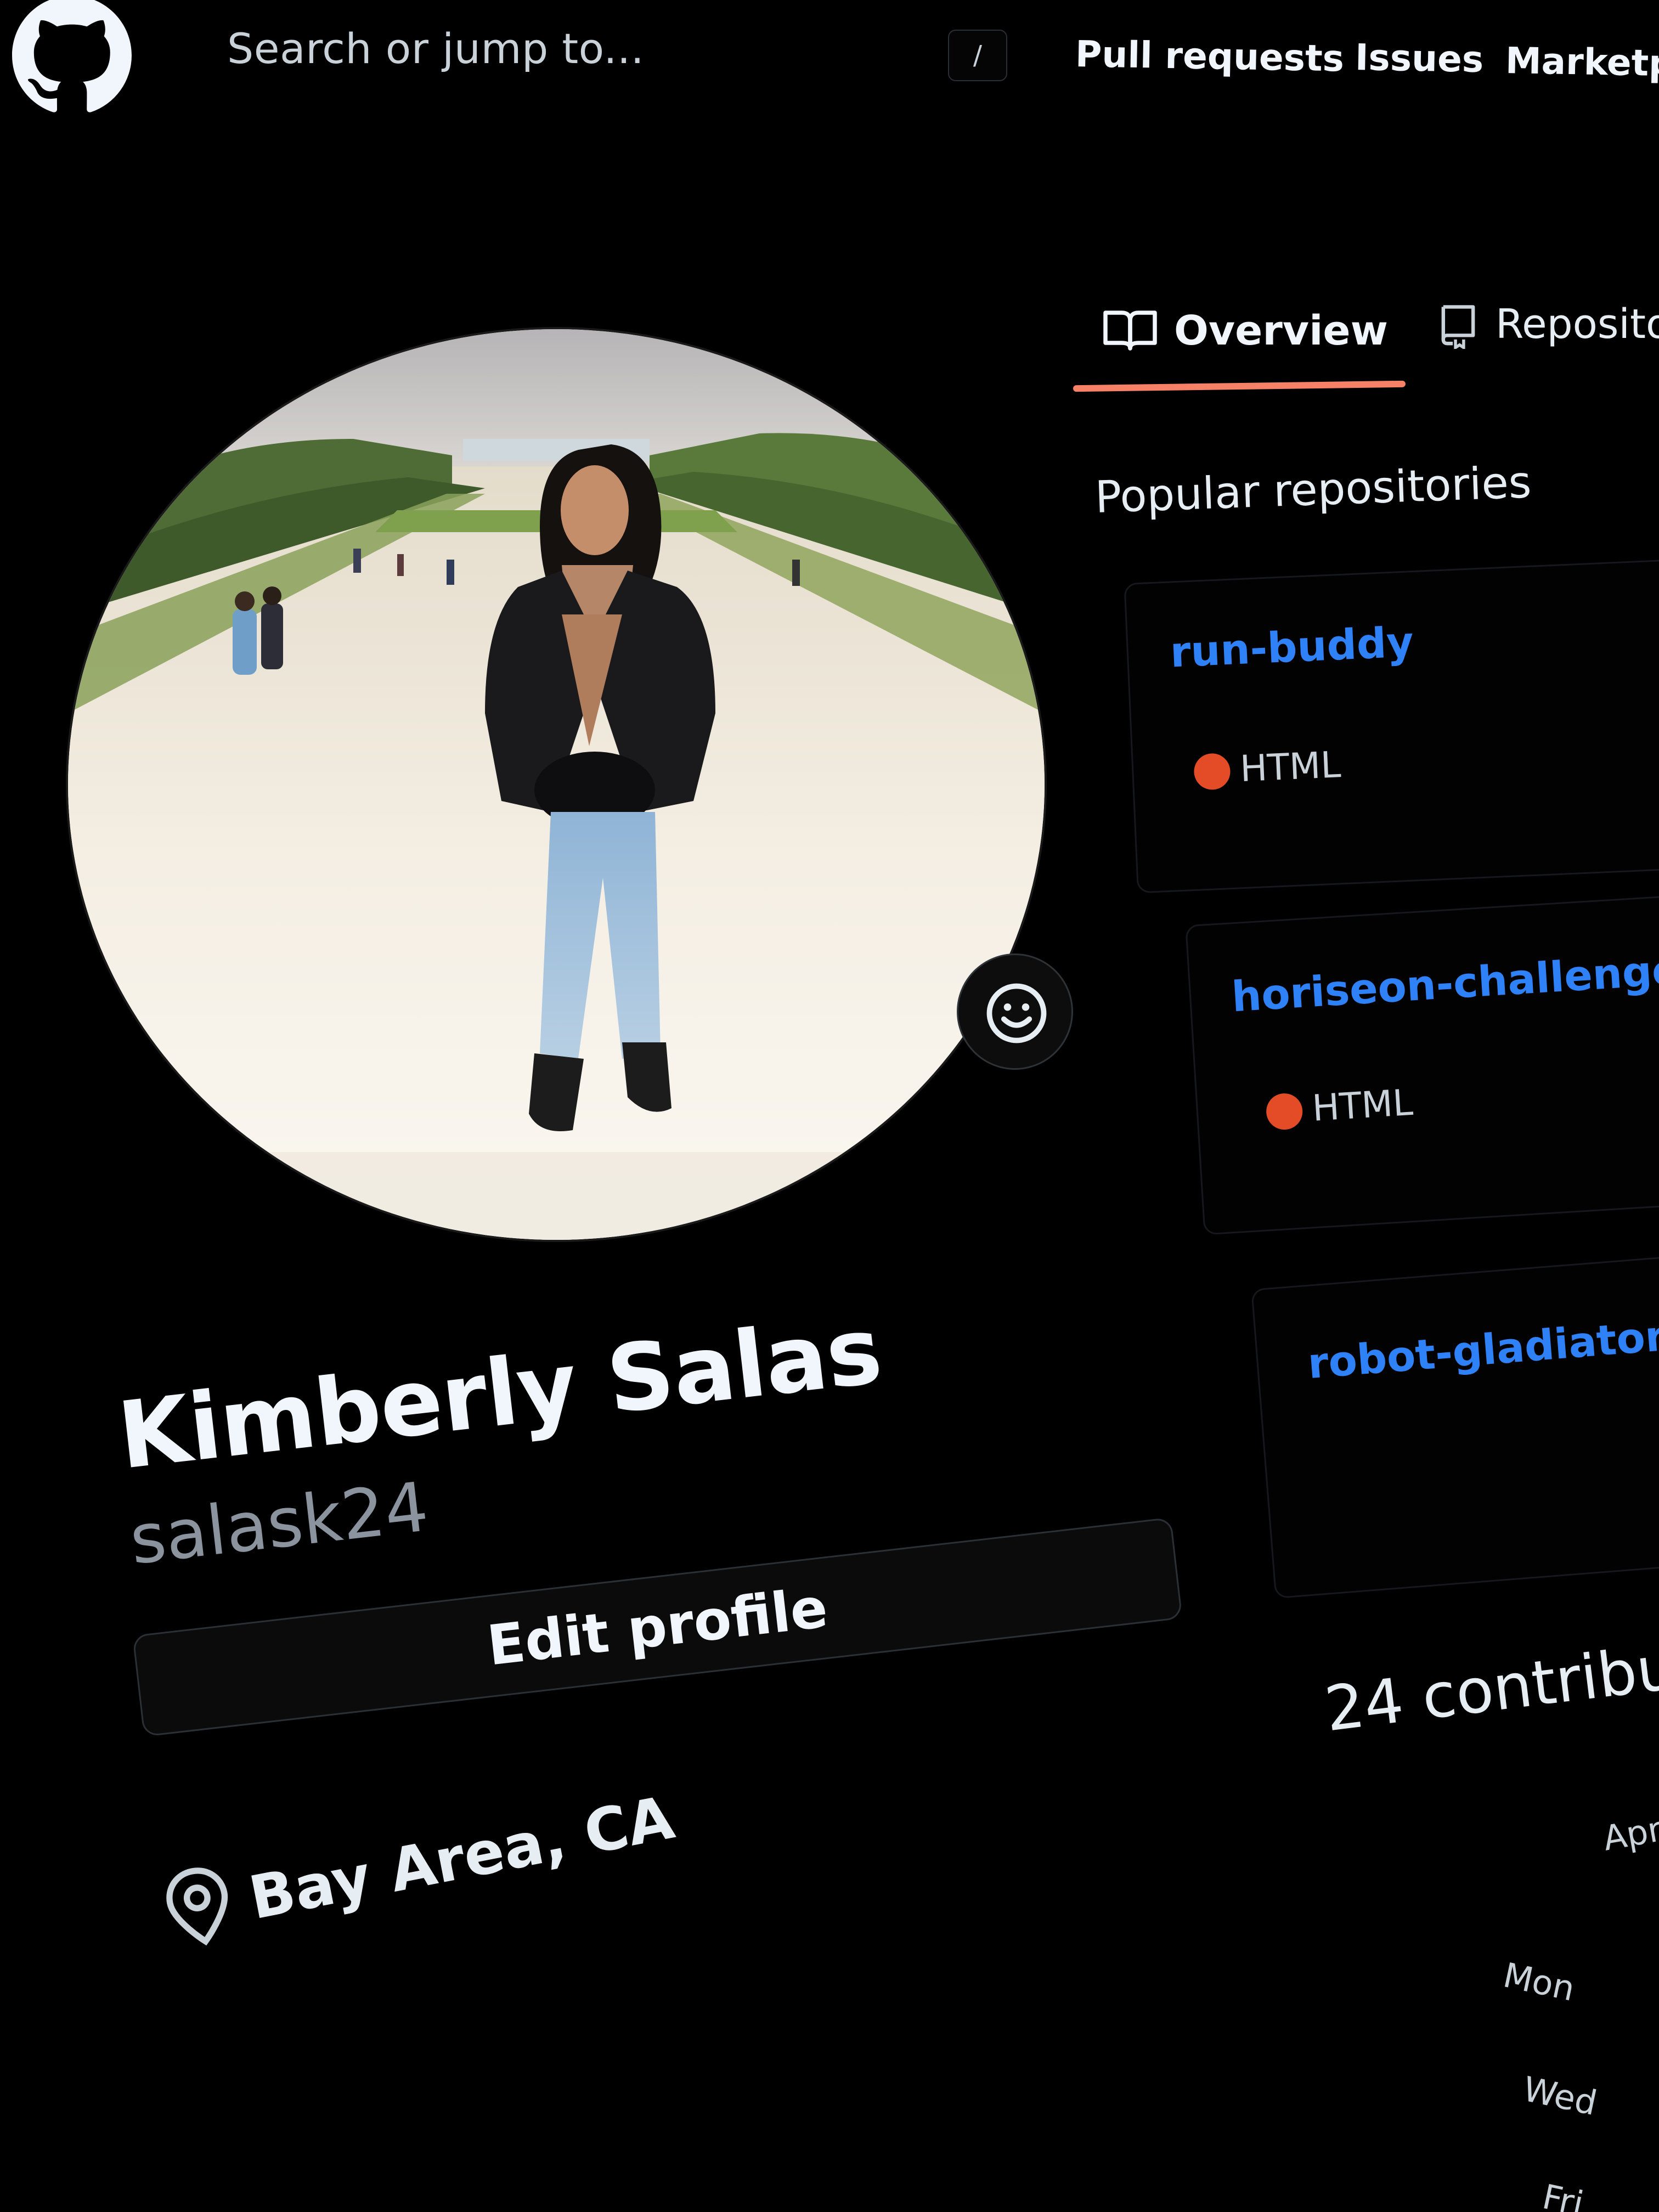  I want to click on contribution-day-label: Wed, so click(1560, 2096).